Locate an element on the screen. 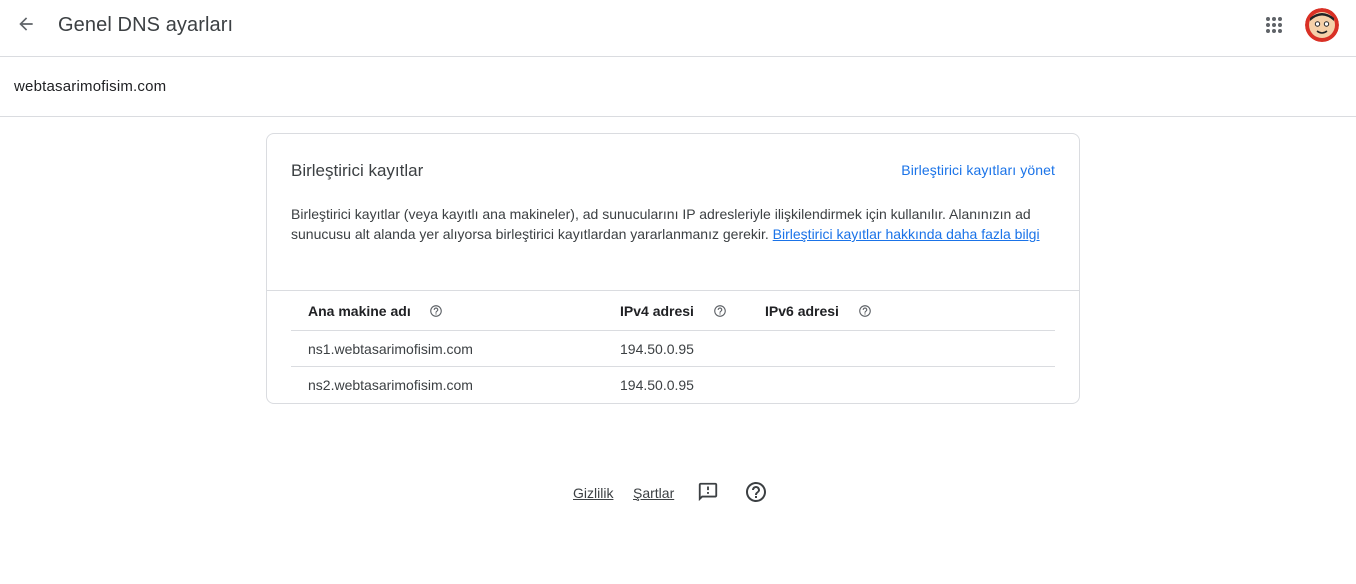 The width and height of the screenshot is (1356, 584). column-header-label: Ana makine adı is located at coordinates (359, 310).